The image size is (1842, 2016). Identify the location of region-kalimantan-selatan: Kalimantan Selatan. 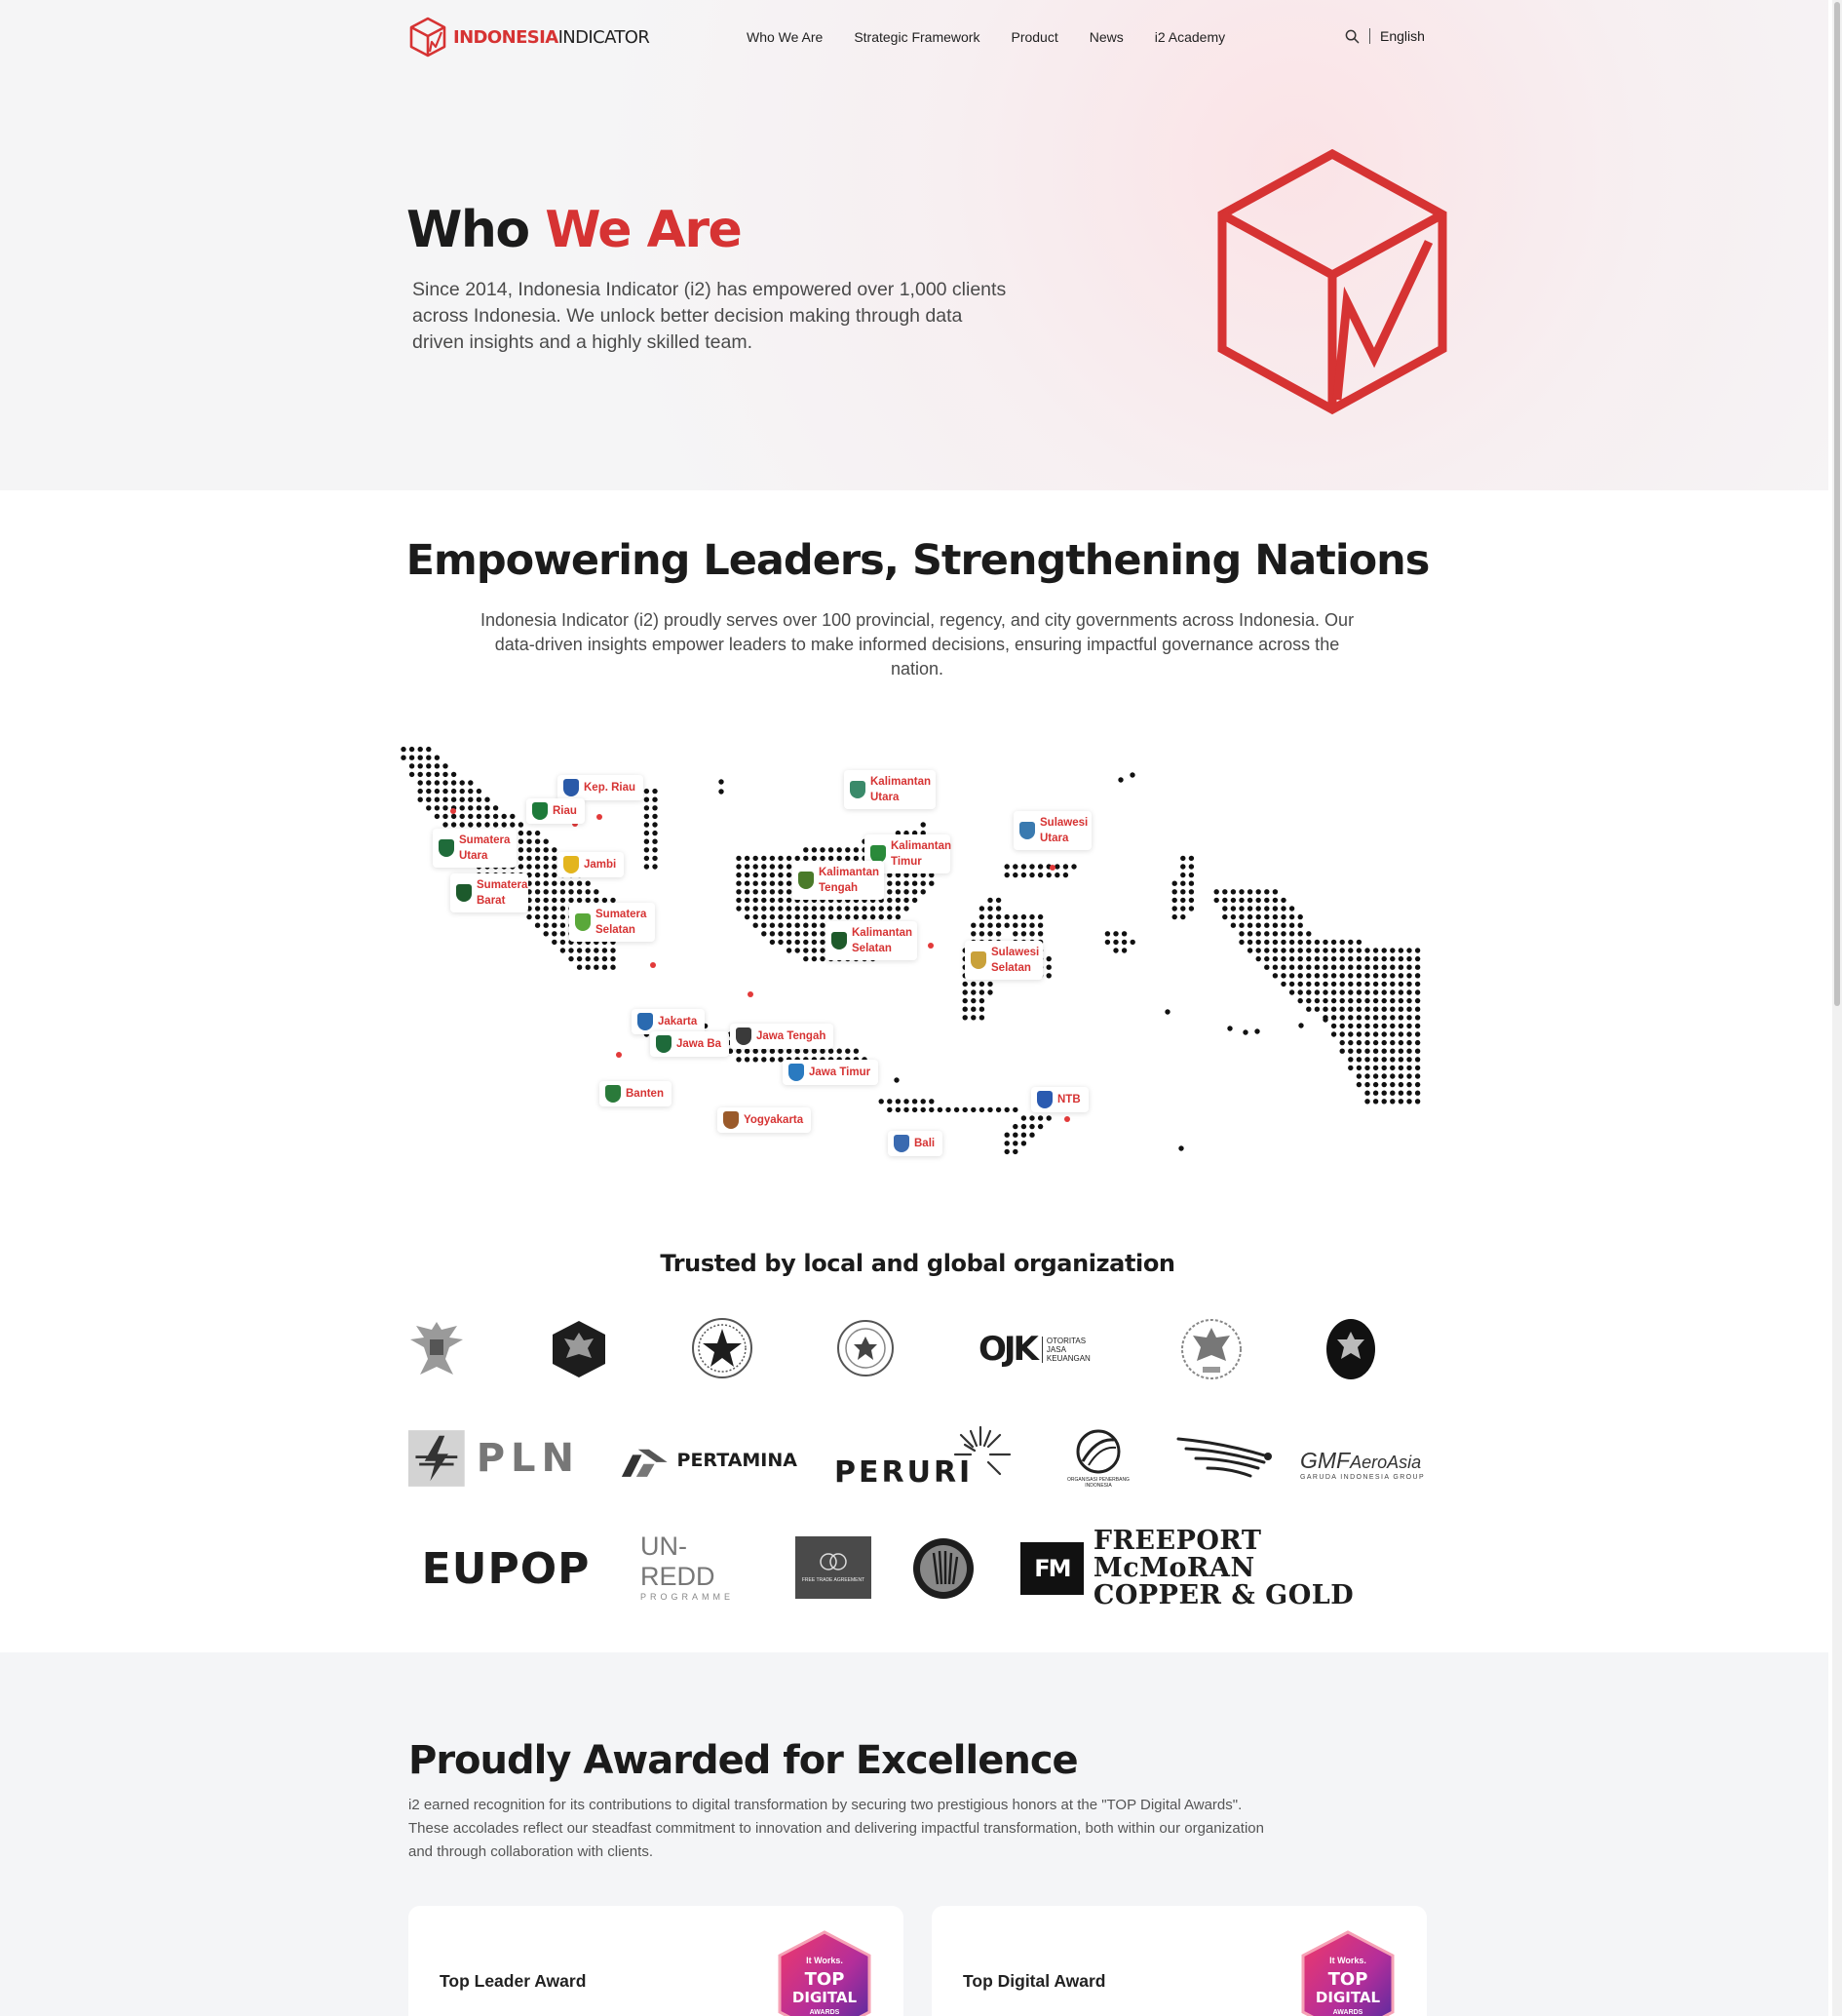
(871, 940).